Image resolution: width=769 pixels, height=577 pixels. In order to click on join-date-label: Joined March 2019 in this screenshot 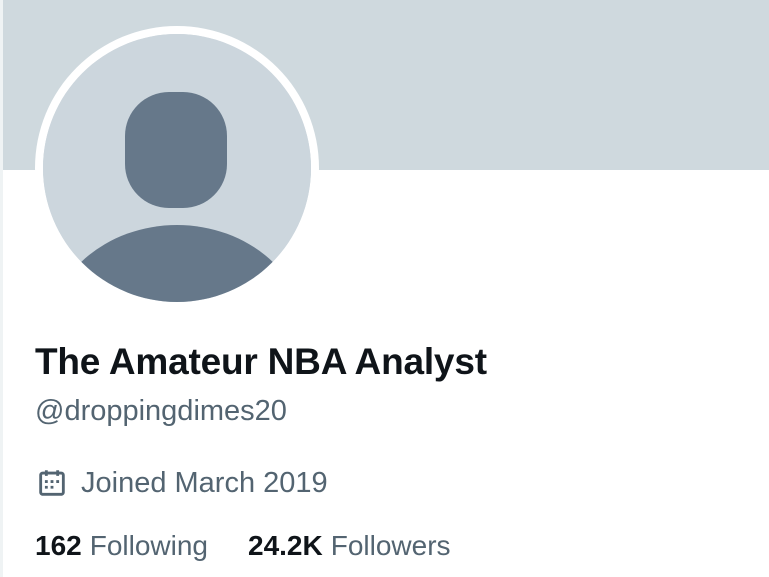, I will do `click(204, 483)`.